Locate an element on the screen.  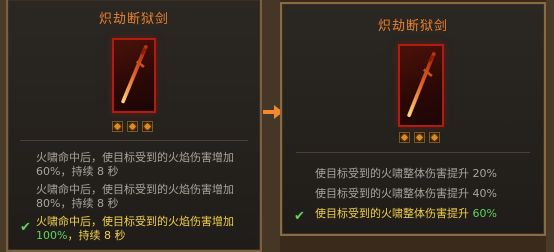
effect-value: 20% is located at coordinates (484, 173).